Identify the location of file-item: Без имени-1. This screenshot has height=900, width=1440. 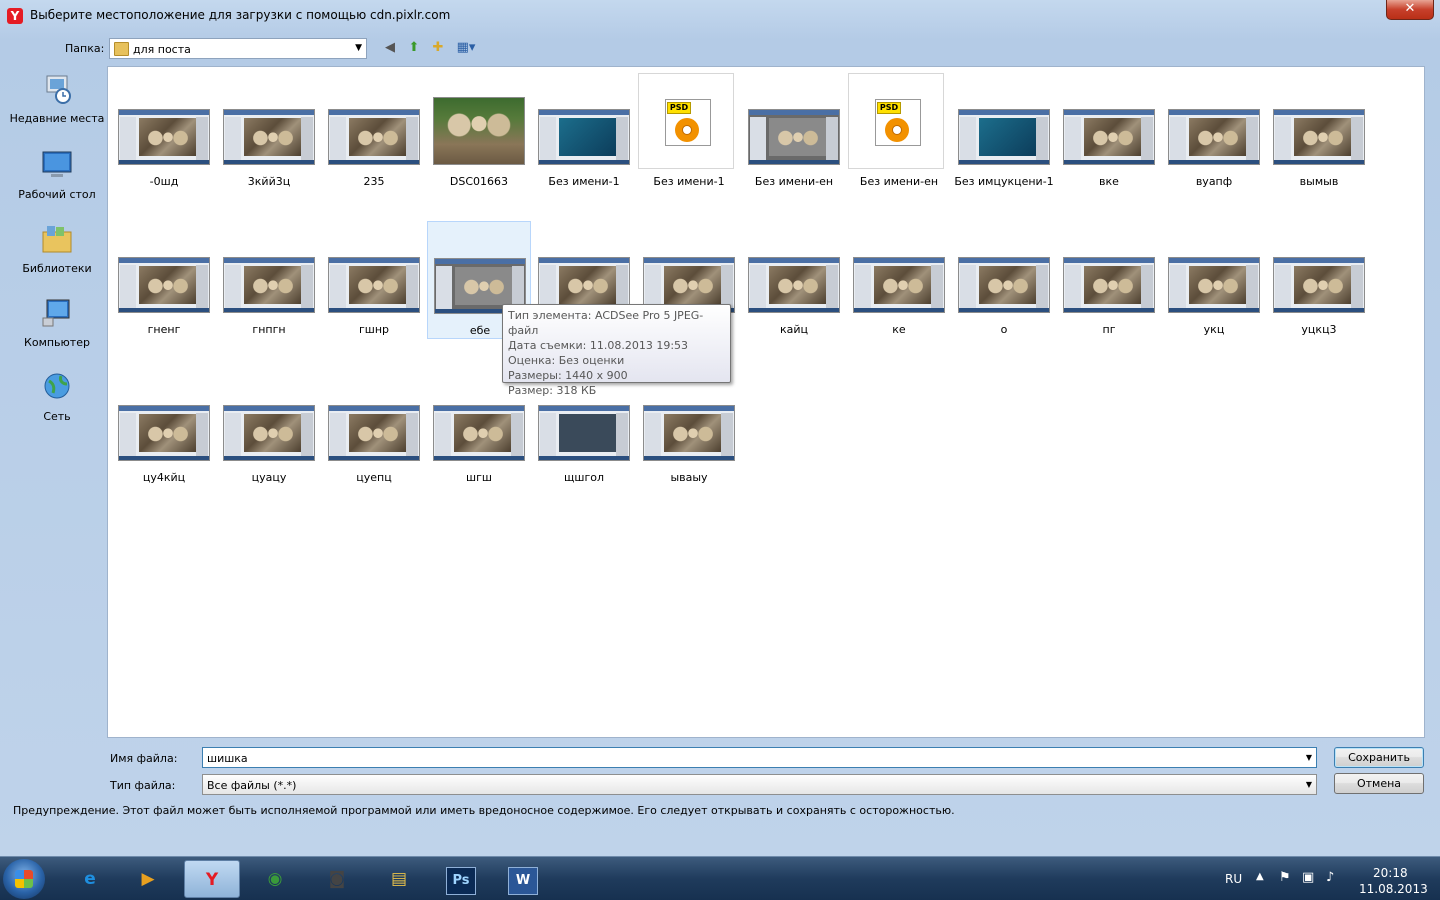
(584, 132).